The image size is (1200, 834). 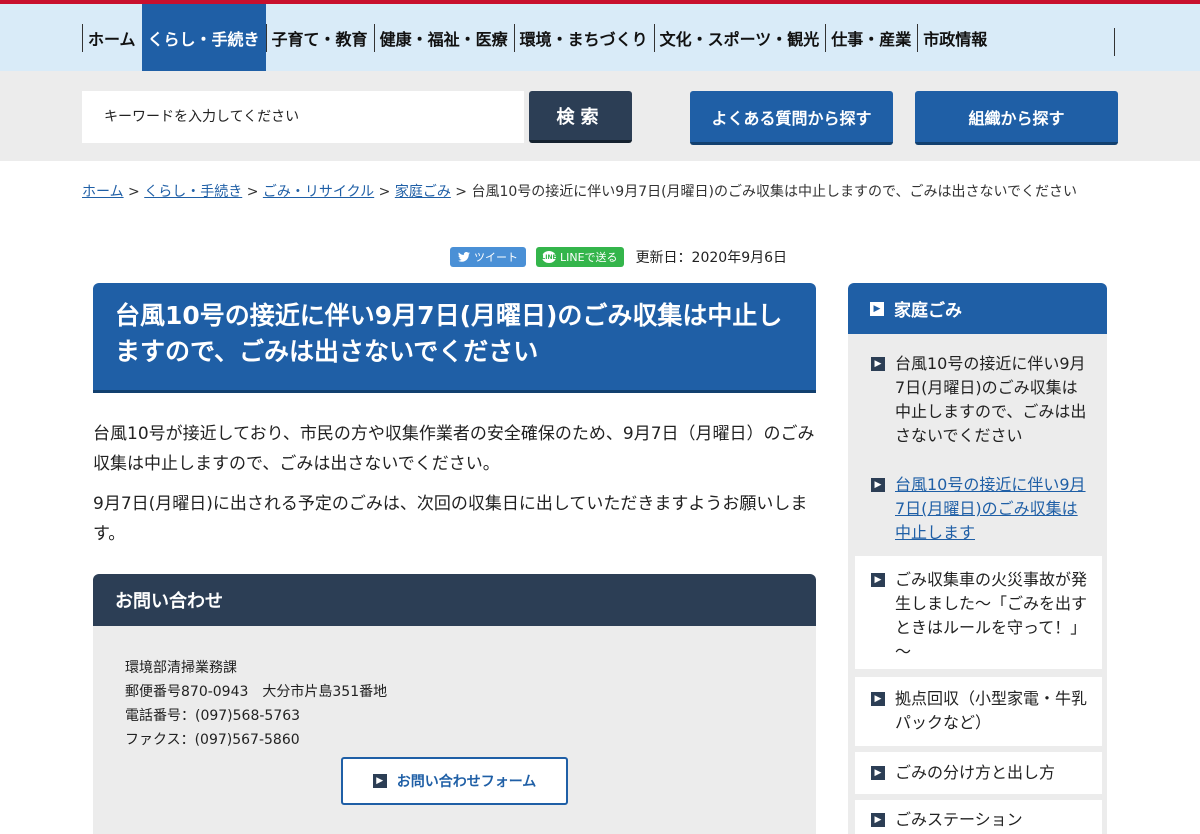 I want to click on sidebar-heading: ▶ 家庭ごみ, so click(x=977, y=308).